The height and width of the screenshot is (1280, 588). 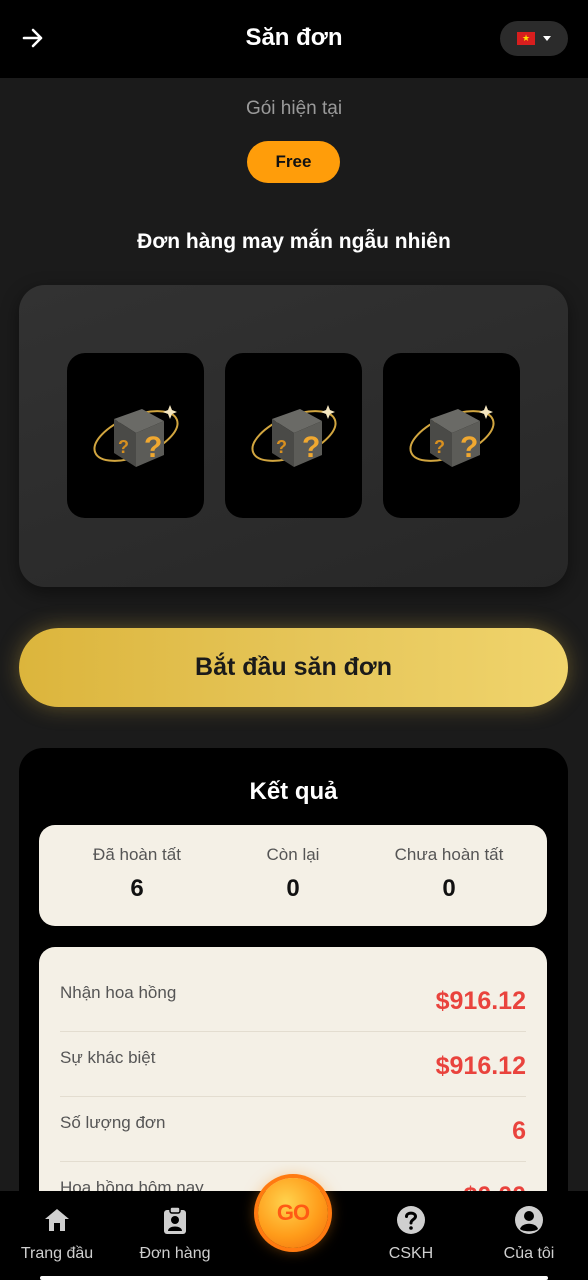 What do you see at coordinates (294, 39) in the screenshot?
I see `header: Săn đơn ★` at bounding box center [294, 39].